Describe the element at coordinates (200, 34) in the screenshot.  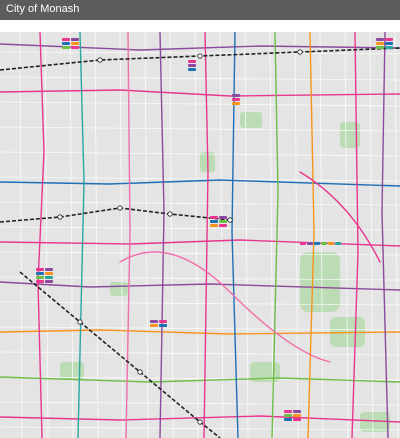
I see `subheader-bar: Effective March 2011 metlink` at that location.